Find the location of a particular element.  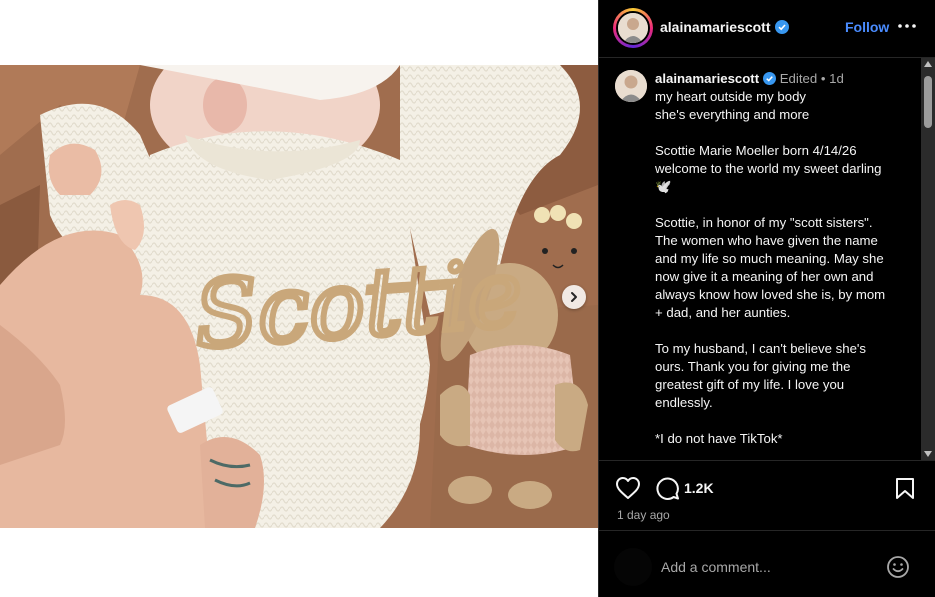

heart-icon is located at coordinates (628, 488).